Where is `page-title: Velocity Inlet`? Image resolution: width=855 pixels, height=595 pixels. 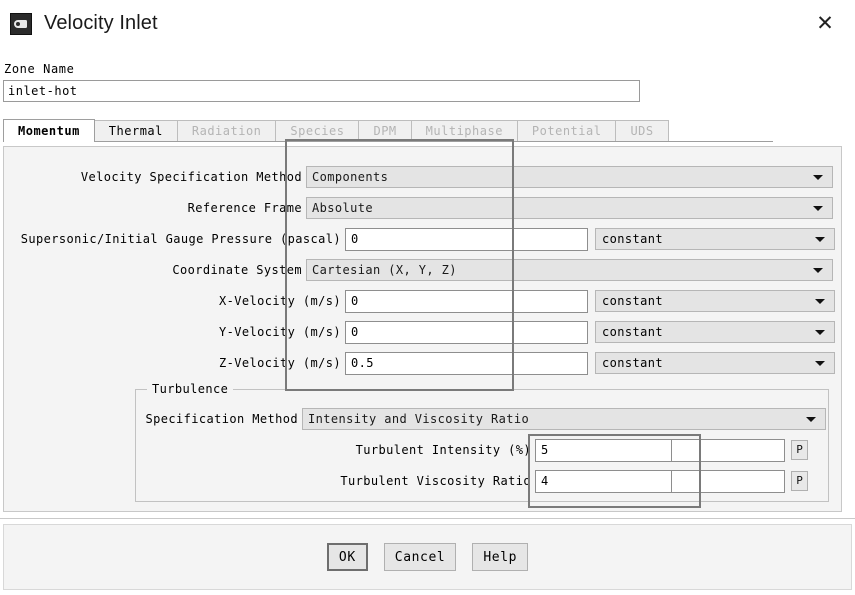 page-title: Velocity Inlet is located at coordinates (101, 23).